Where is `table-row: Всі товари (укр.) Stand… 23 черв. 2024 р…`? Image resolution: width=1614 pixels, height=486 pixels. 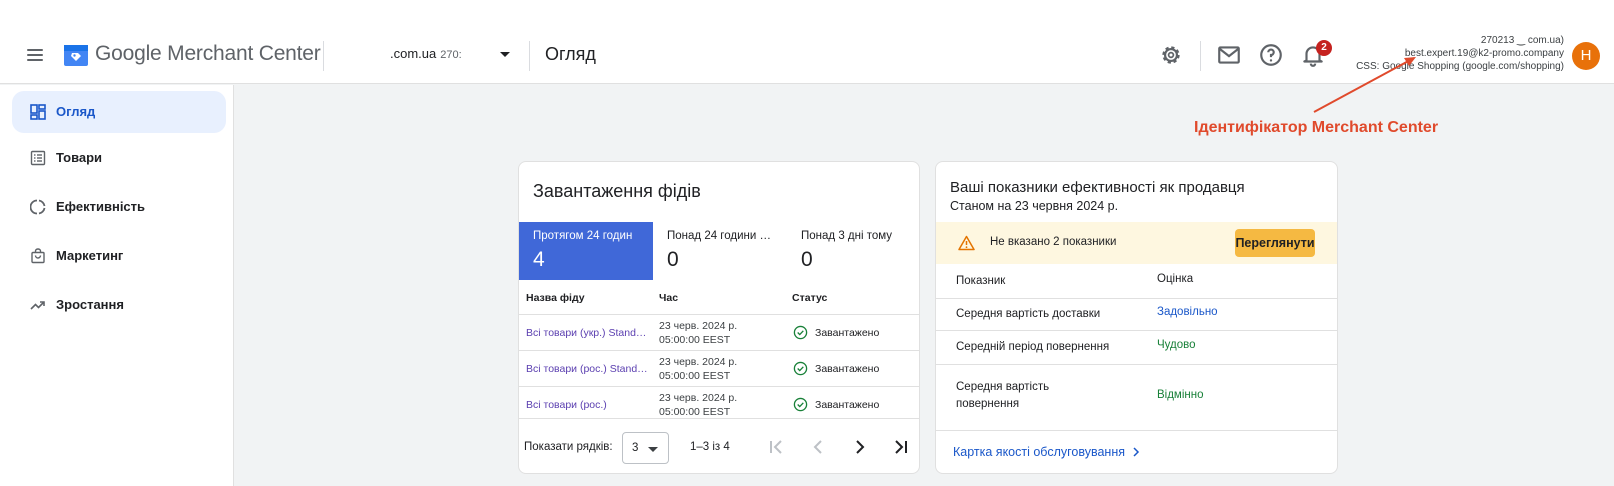
table-row: Всі товари (укр.) Stand… 23 черв. 2024 р… is located at coordinates (719, 332).